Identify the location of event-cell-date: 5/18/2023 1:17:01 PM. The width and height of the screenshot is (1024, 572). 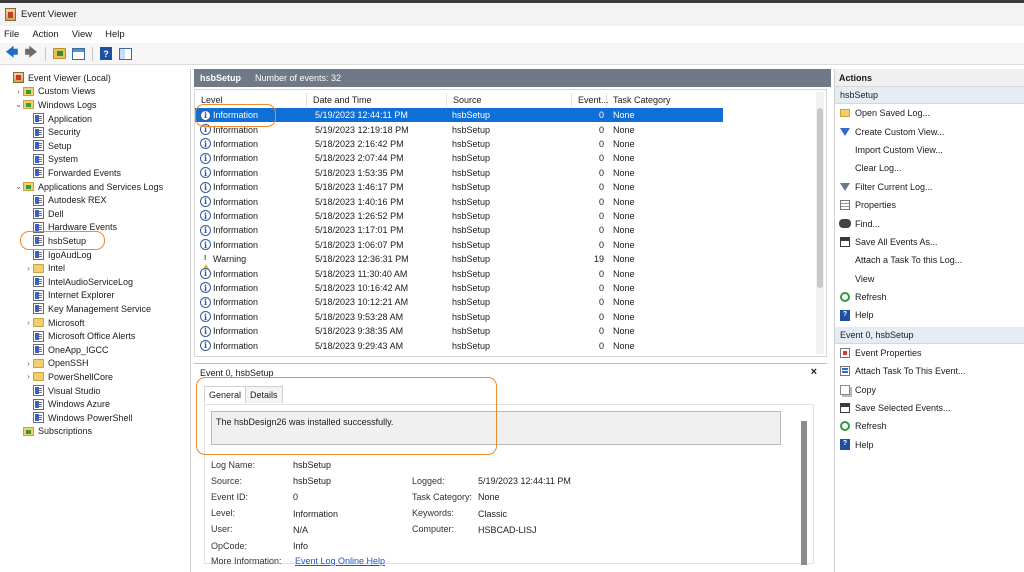
(359, 230).